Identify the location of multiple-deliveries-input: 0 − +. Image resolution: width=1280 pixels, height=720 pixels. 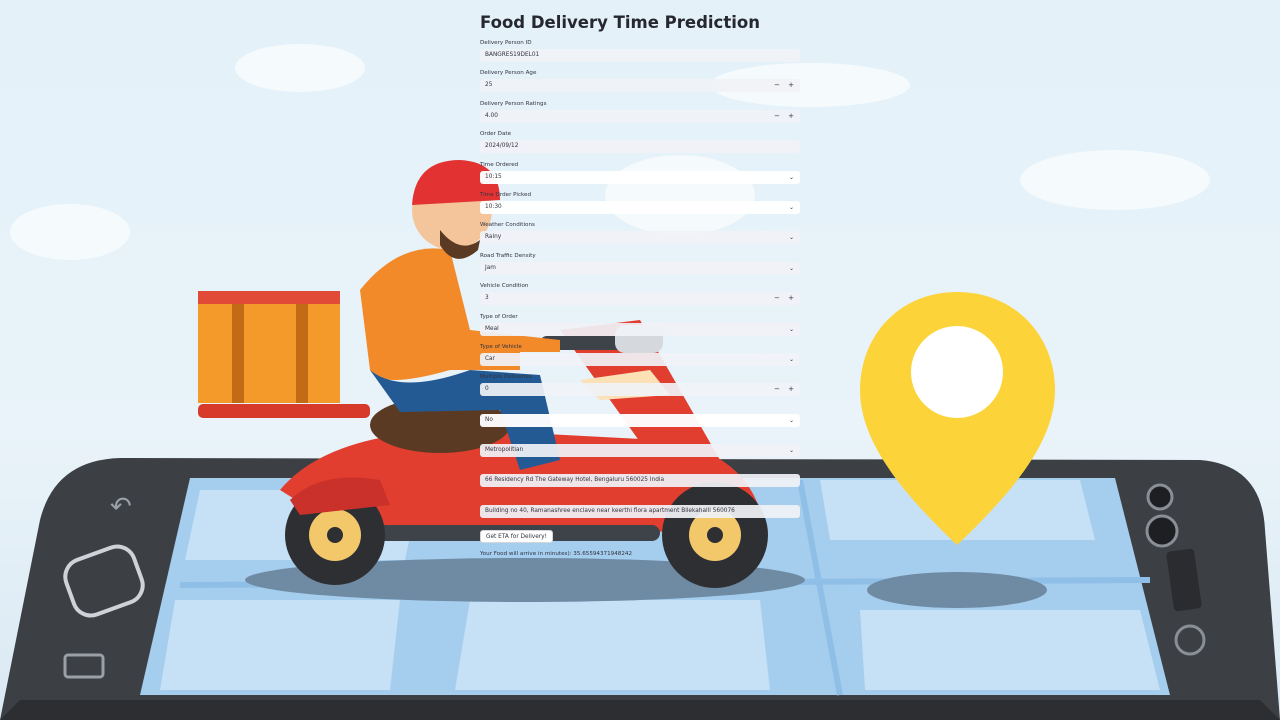
(640, 390).